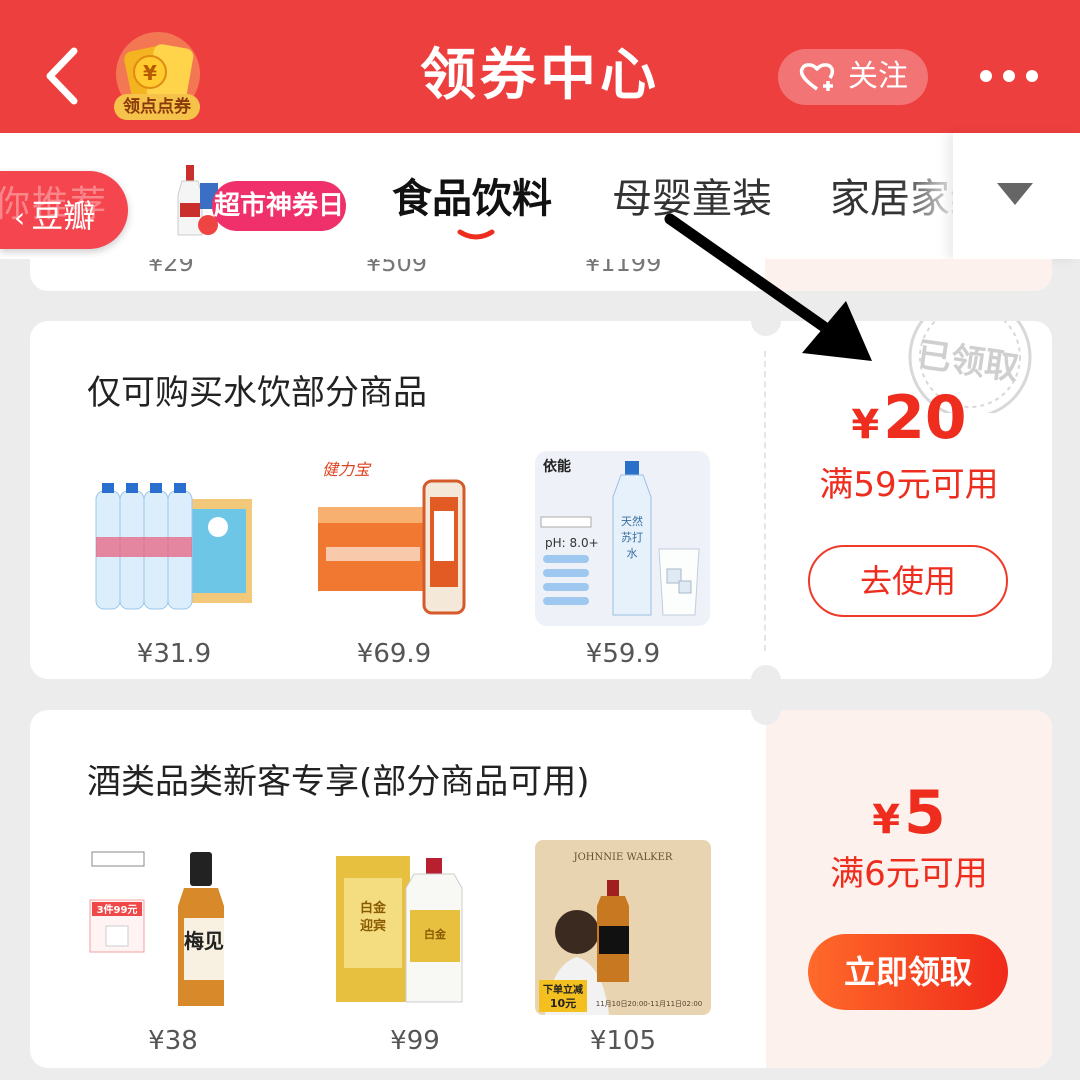 The width and height of the screenshot is (1080, 1080). I want to click on product-price: ¥29, so click(171, 268).